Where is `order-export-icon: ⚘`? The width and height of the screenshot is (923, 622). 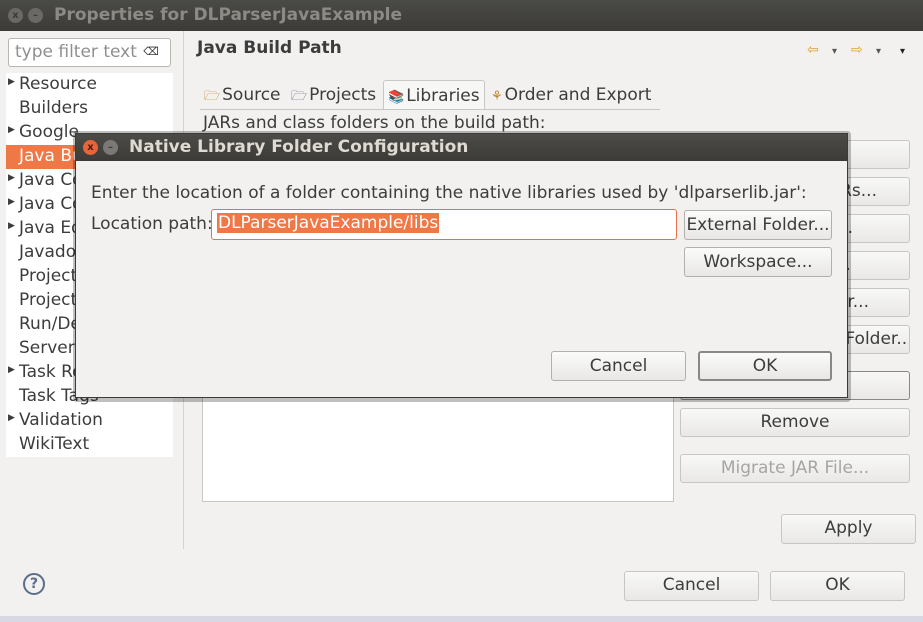
order-export-icon: ⚘ is located at coordinates (497, 96).